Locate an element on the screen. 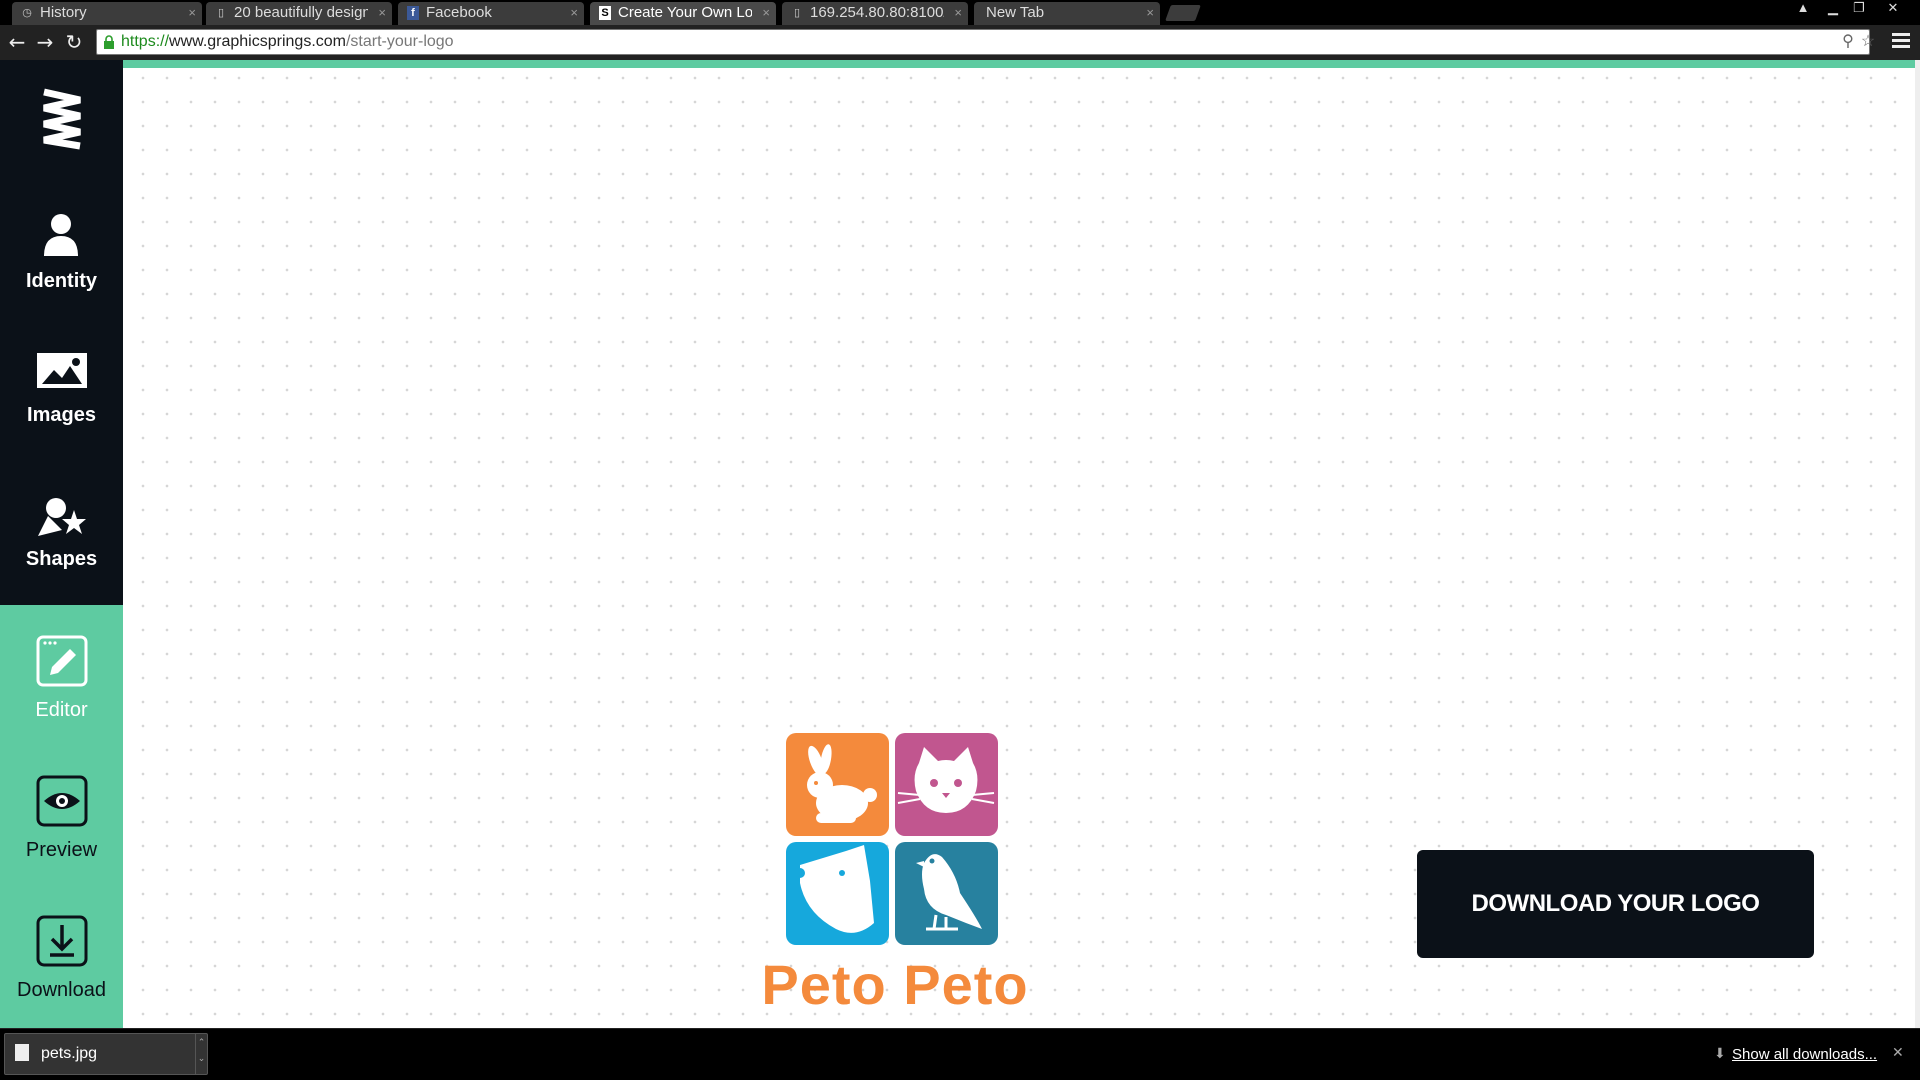  sidebar-item-editor: Editor is located at coordinates (61, 700).